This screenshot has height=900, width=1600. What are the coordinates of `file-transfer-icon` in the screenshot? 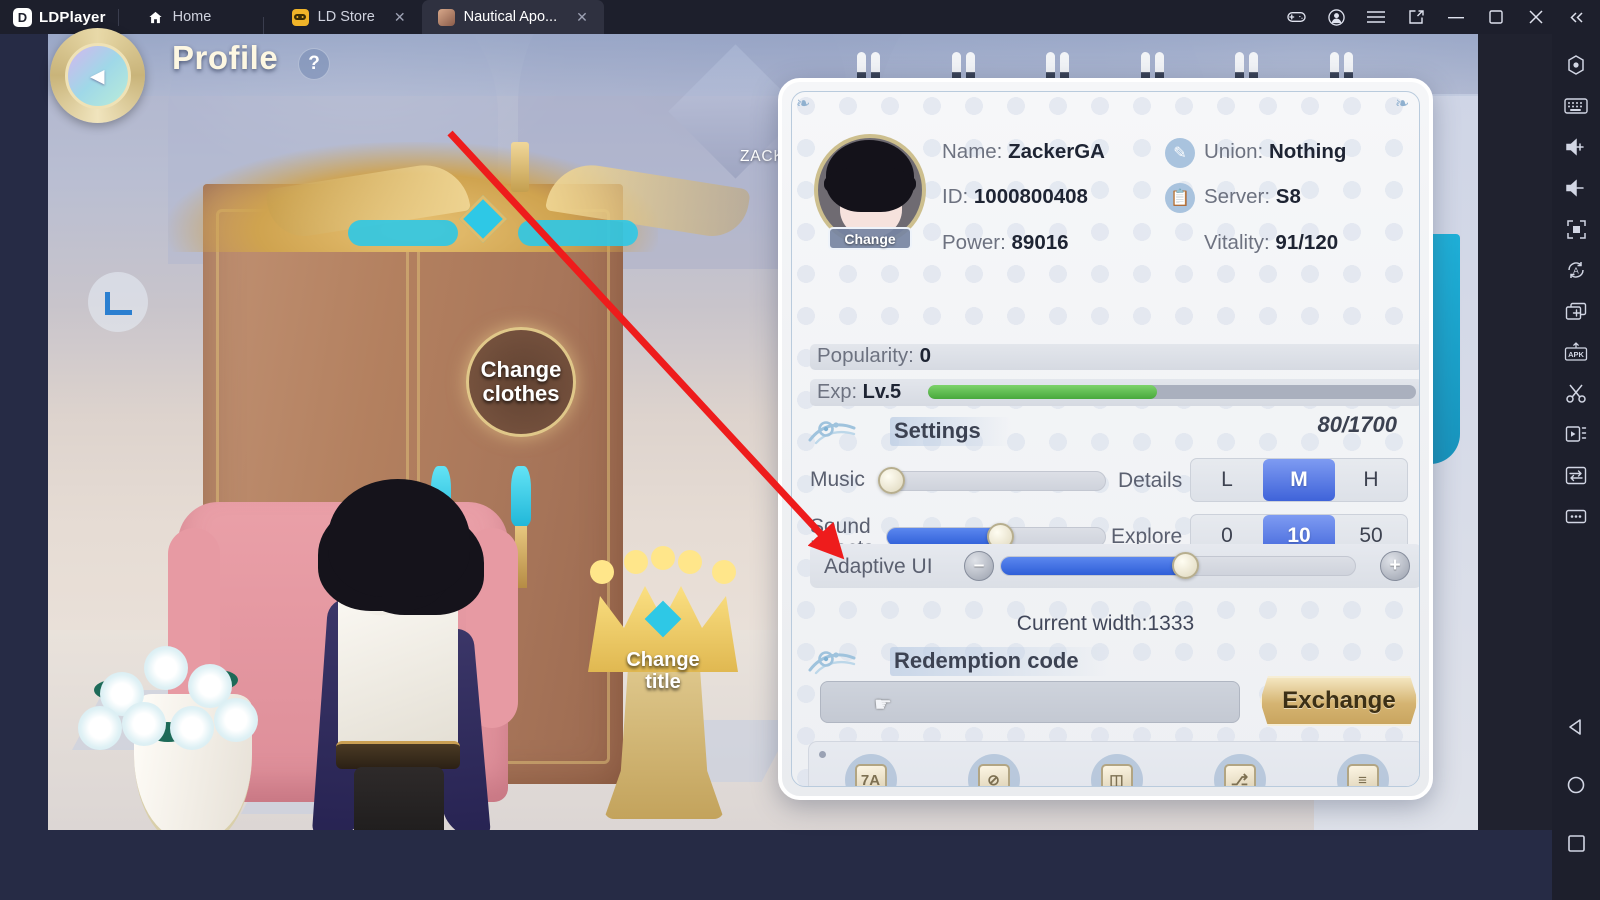 It's located at (1576, 475).